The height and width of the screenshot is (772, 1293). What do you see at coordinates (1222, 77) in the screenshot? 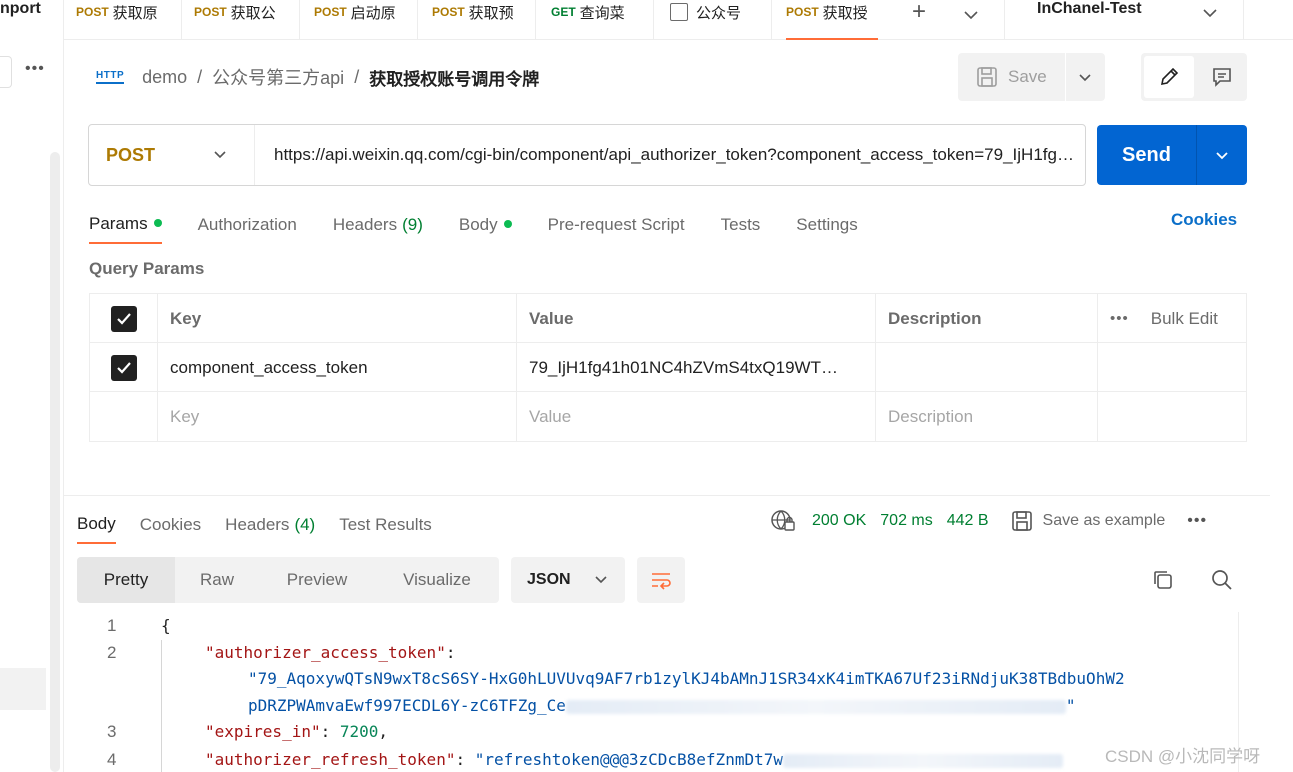
I see `comments-button` at bounding box center [1222, 77].